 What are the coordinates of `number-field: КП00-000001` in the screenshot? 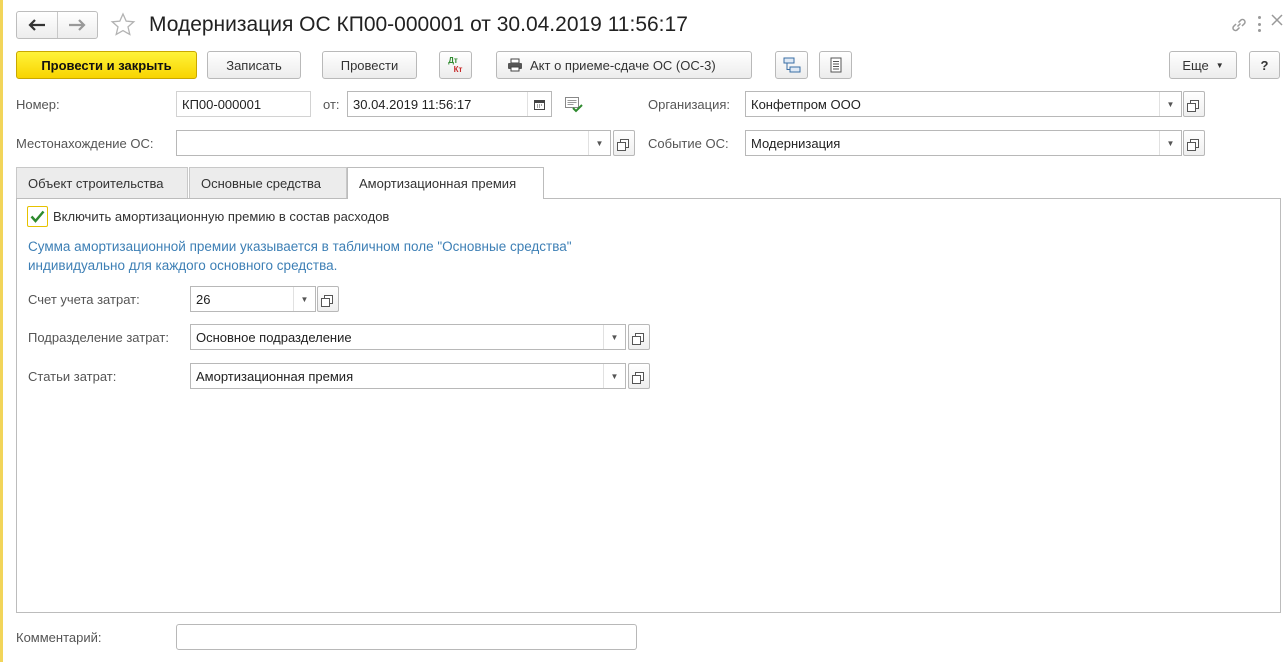 It's located at (243, 104).